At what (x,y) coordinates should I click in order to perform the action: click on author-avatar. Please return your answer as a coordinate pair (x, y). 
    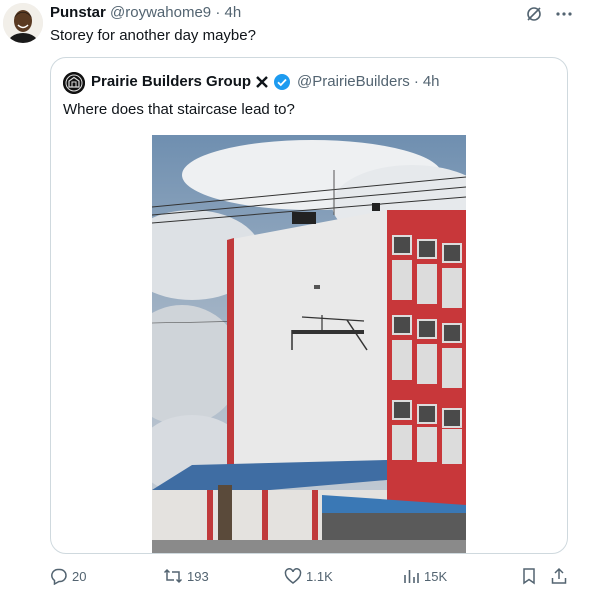
    Looking at the image, I should click on (23, 23).